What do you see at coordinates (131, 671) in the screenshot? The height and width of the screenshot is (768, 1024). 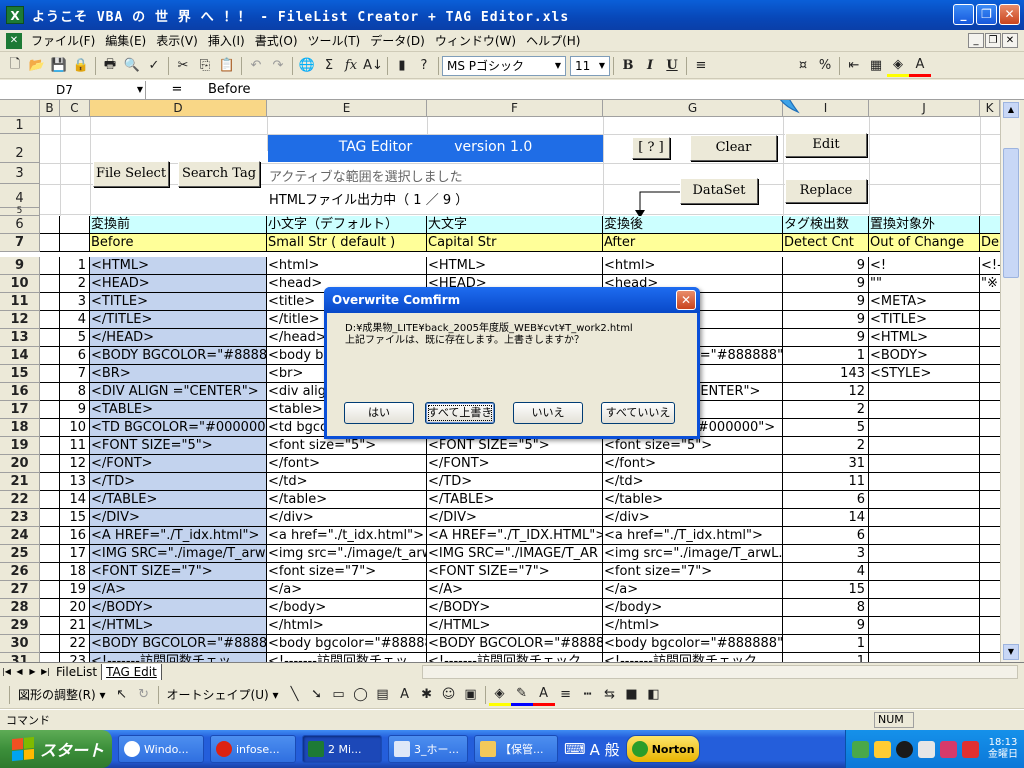 I see `tab-tag-edit: TAG Edit` at bounding box center [131, 671].